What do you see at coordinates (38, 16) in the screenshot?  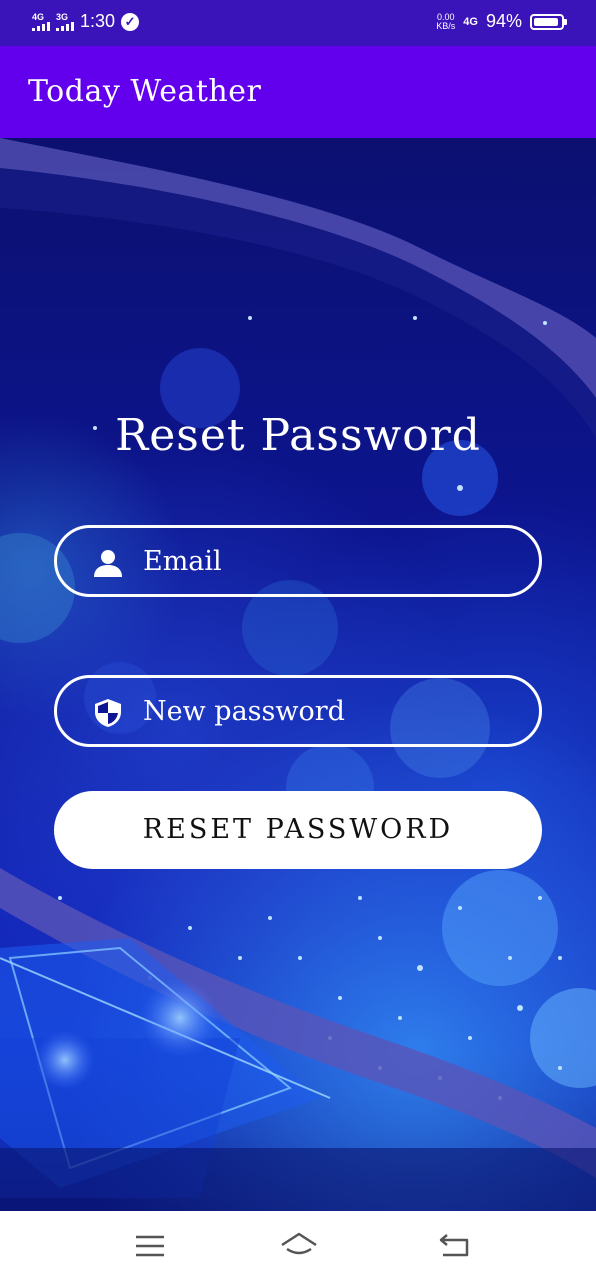 I see `network-label-1: 4G` at bounding box center [38, 16].